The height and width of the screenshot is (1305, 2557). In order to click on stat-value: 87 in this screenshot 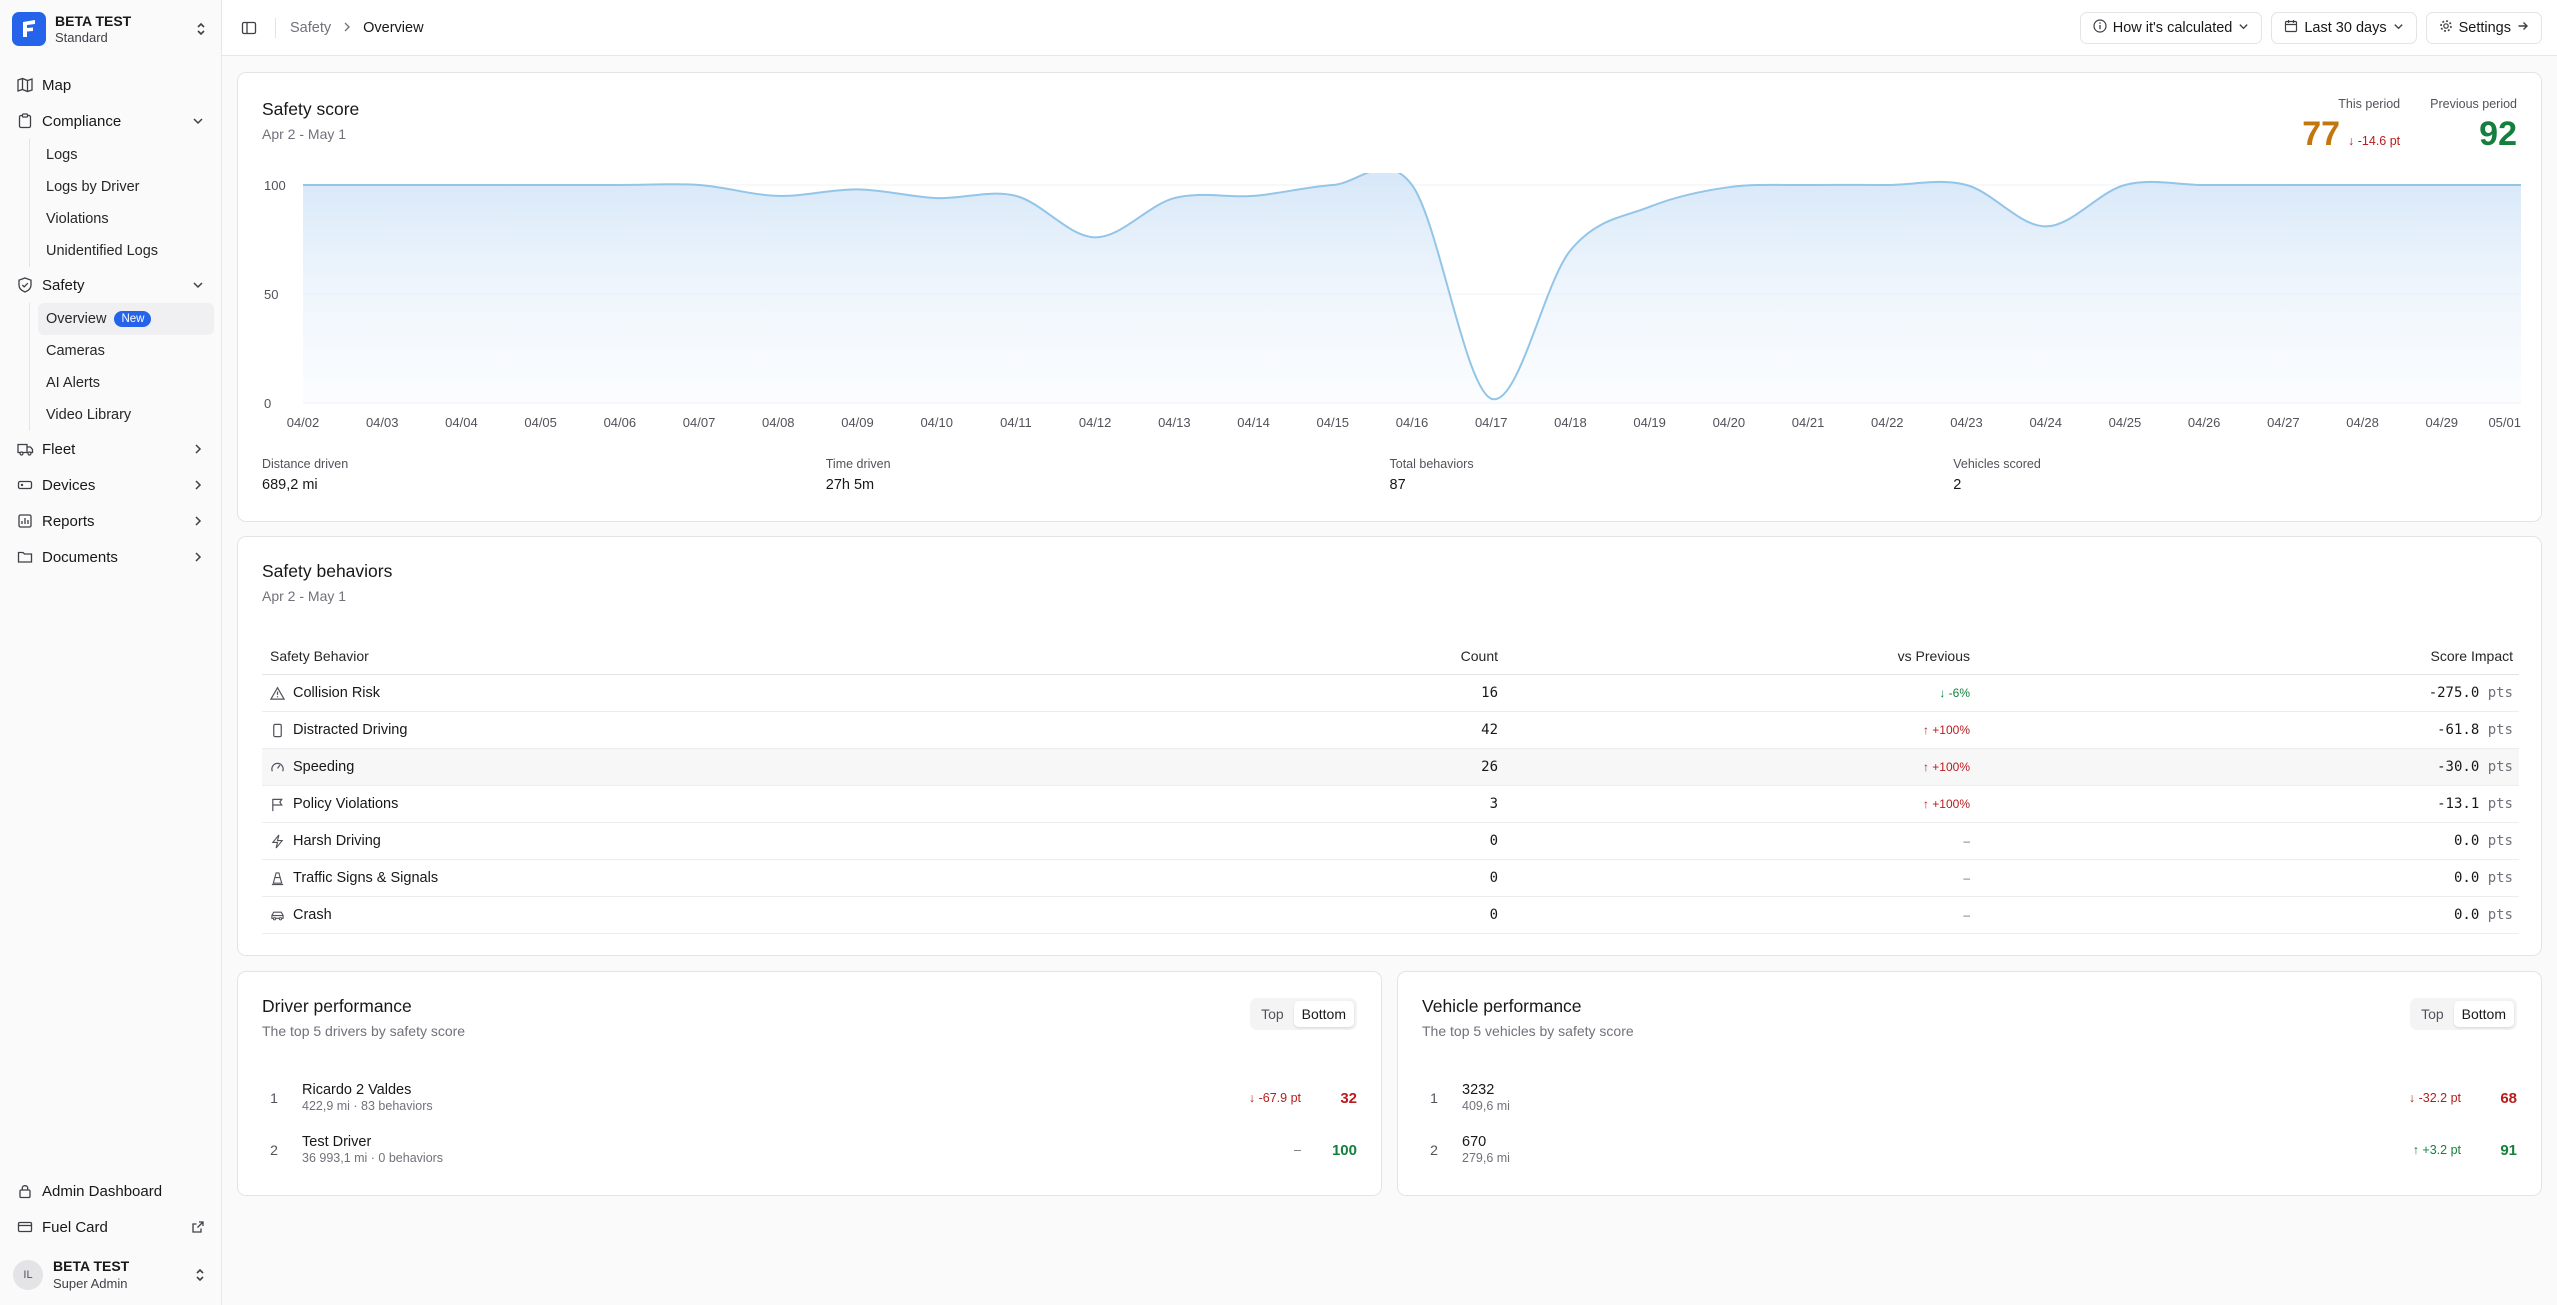, I will do `click(1397, 485)`.